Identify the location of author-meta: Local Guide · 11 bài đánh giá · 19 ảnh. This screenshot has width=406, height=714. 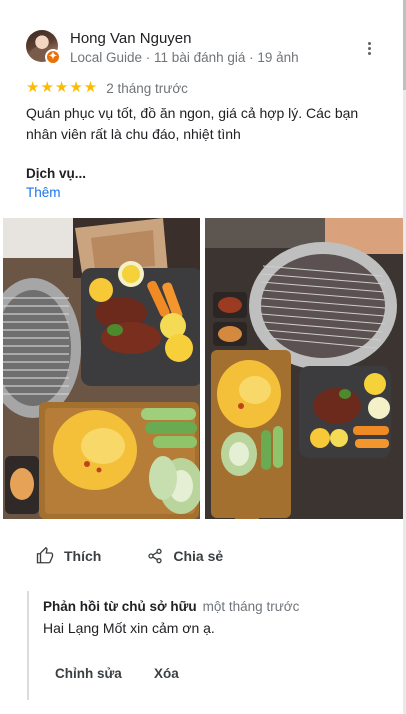
(184, 57).